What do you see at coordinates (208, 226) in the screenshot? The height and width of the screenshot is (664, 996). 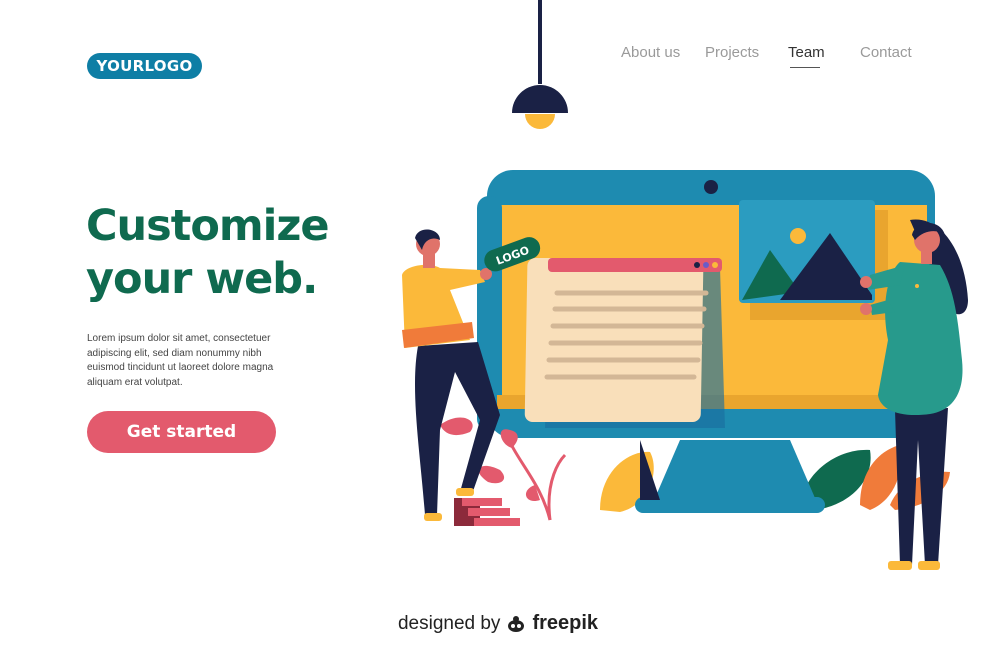 I see `headline-line-1: Customize` at bounding box center [208, 226].